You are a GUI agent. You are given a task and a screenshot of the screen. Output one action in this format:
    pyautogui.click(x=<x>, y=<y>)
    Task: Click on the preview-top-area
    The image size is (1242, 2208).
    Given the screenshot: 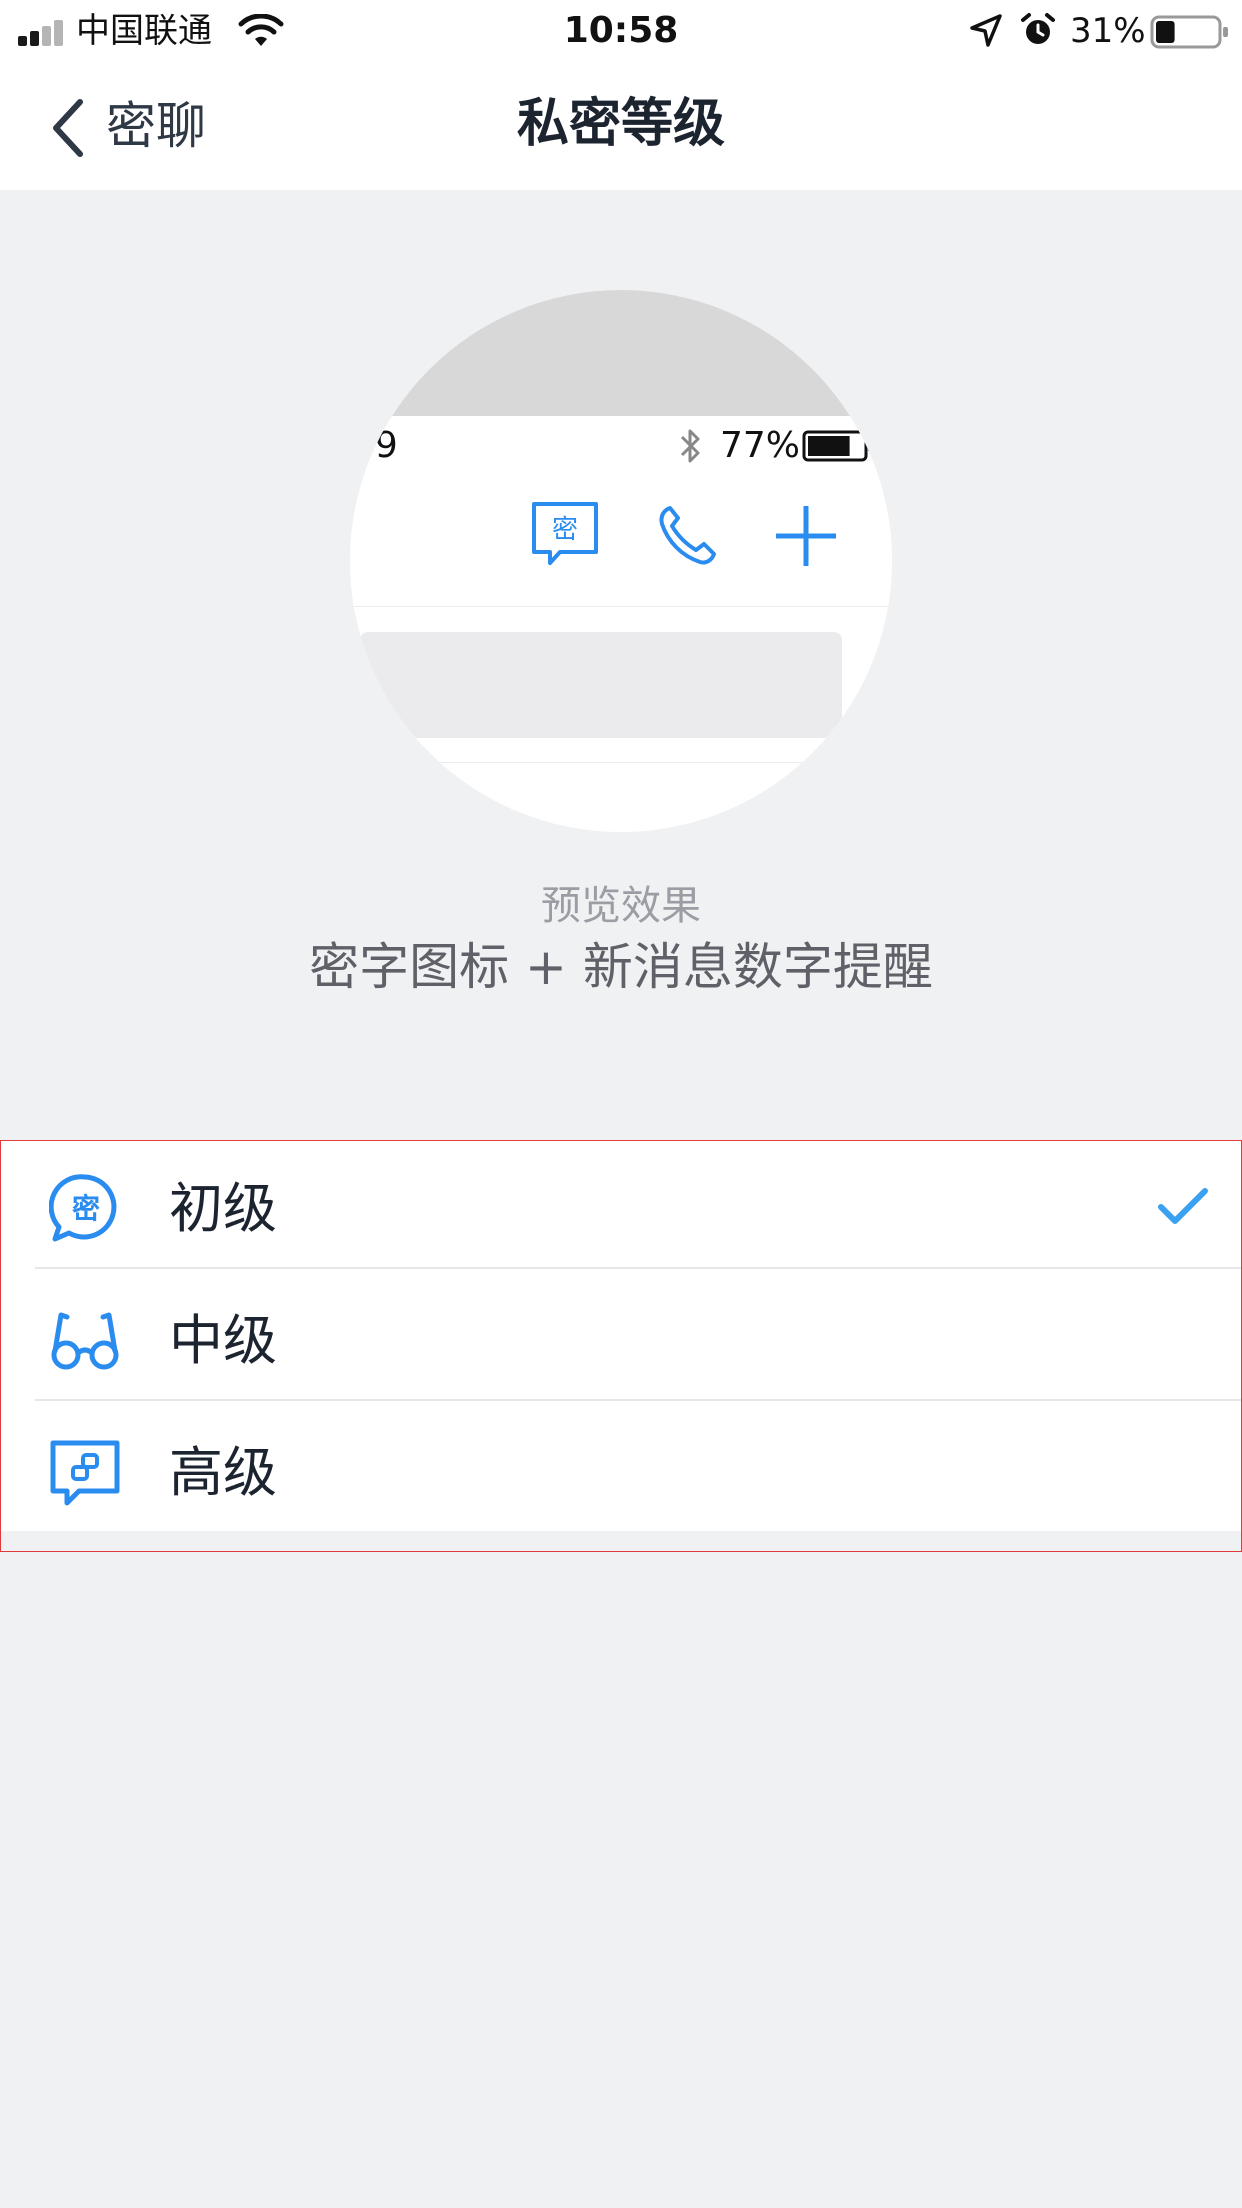 What is the action you would take?
    pyautogui.click(x=621, y=353)
    